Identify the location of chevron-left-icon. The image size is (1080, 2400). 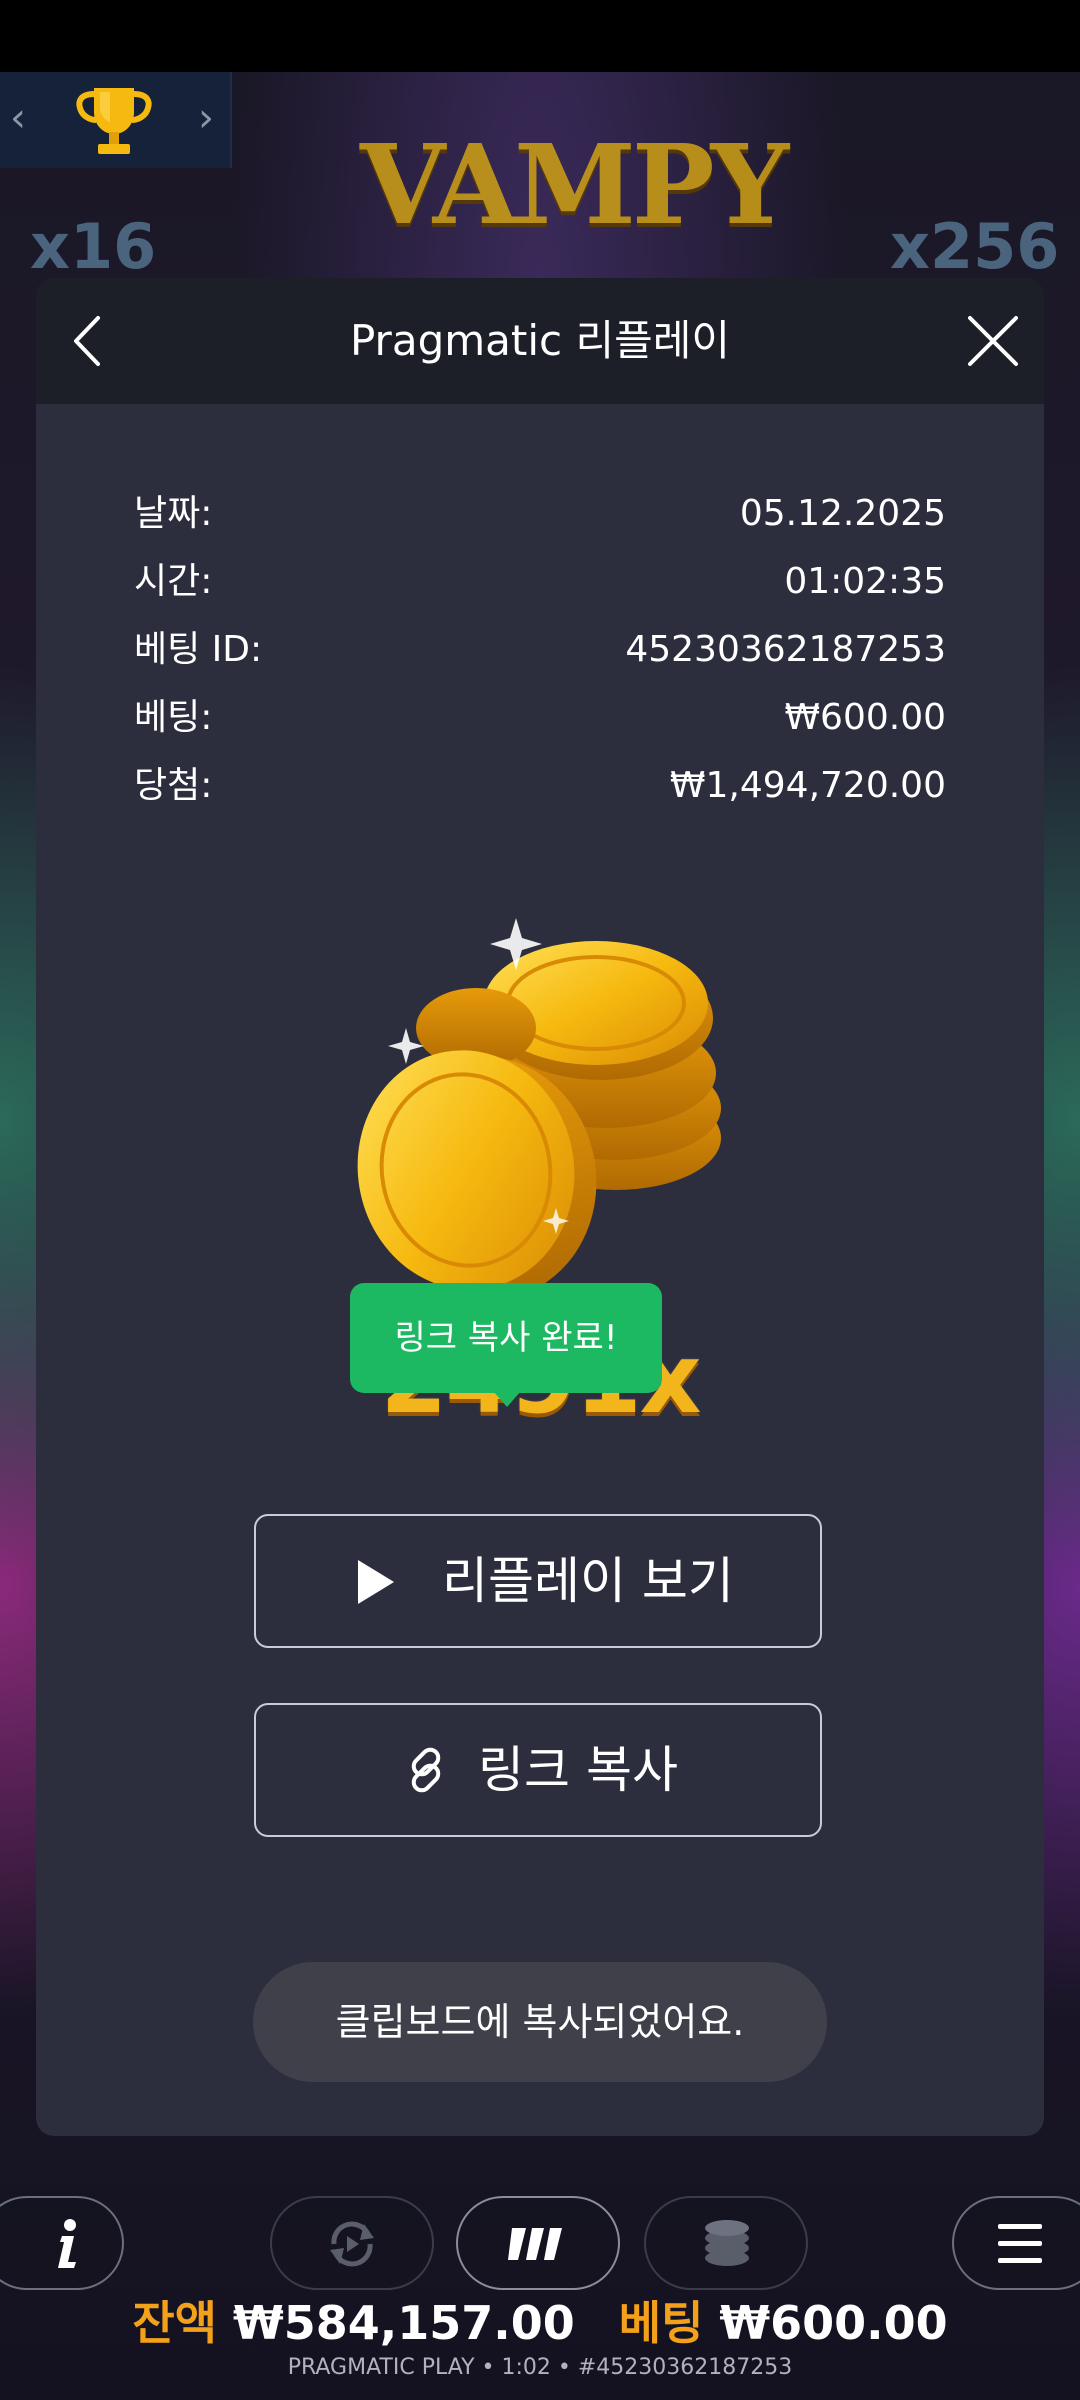
(89, 341).